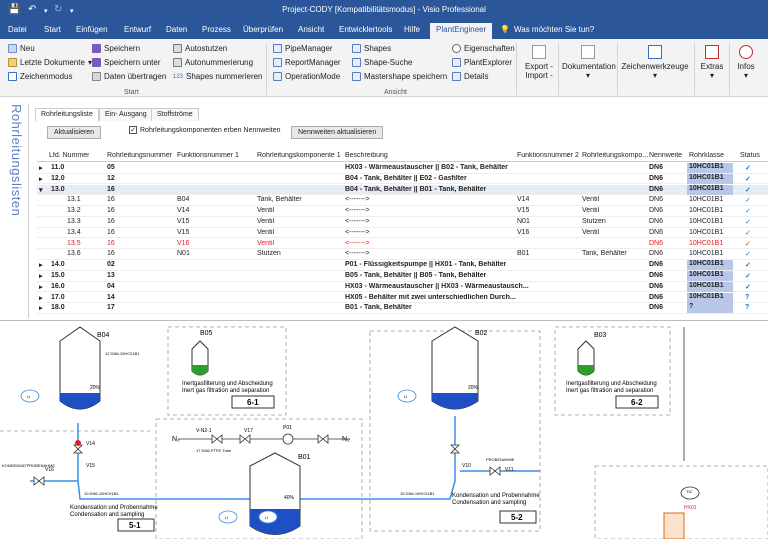 This screenshot has height=541, width=768. What do you see at coordinates (176, 29) in the screenshot?
I see `tab-daten: Daten` at bounding box center [176, 29].